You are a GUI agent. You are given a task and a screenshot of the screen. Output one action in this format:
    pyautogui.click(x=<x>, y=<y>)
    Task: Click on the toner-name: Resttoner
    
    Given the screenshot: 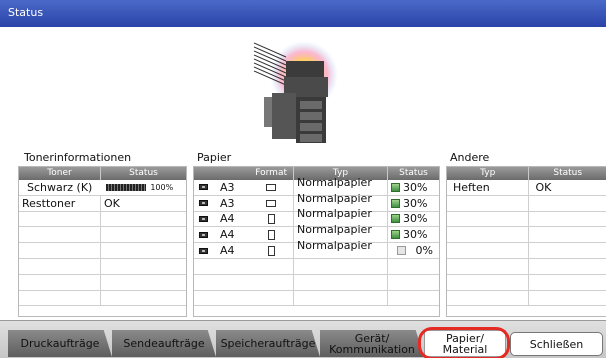 What is the action you would take?
    pyautogui.click(x=60, y=203)
    